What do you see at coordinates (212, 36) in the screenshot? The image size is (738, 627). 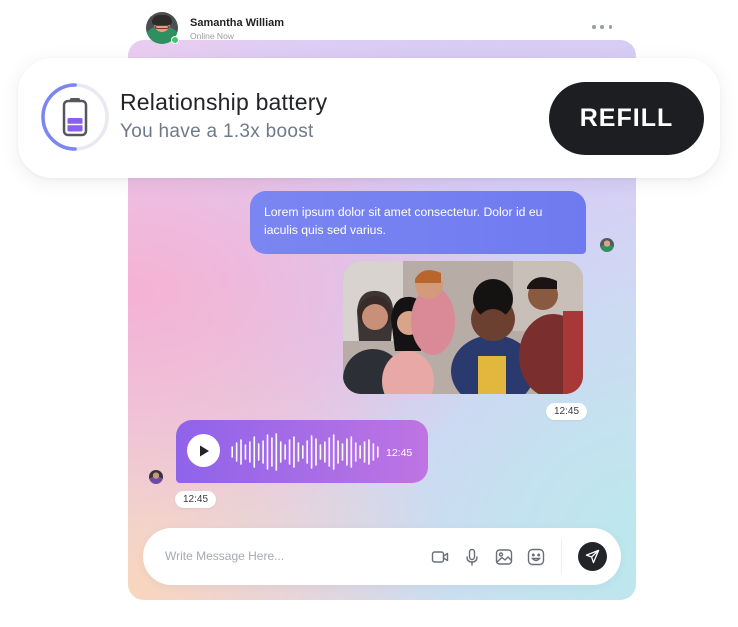 I see `contact-status: Online Now` at bounding box center [212, 36].